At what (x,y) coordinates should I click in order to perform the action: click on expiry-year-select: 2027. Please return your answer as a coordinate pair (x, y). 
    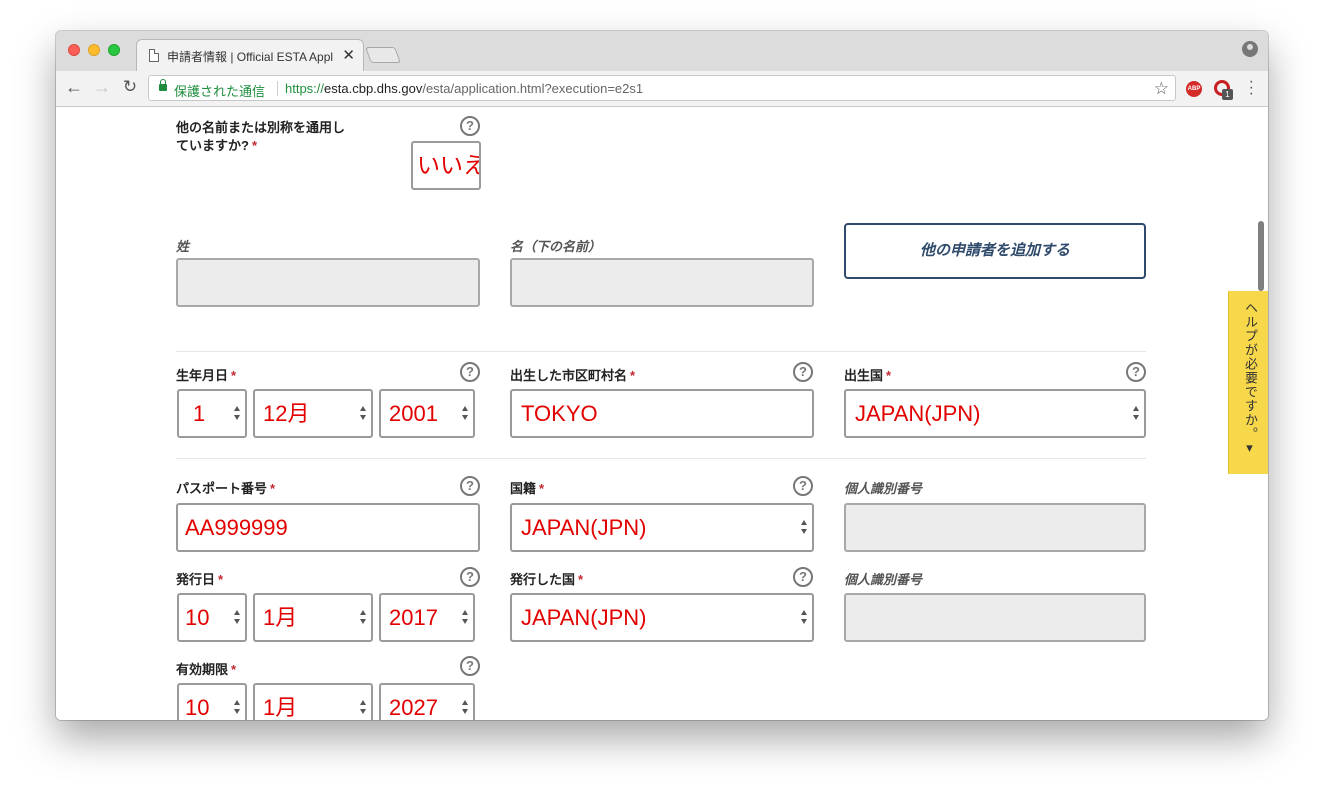
    Looking at the image, I should click on (427, 701).